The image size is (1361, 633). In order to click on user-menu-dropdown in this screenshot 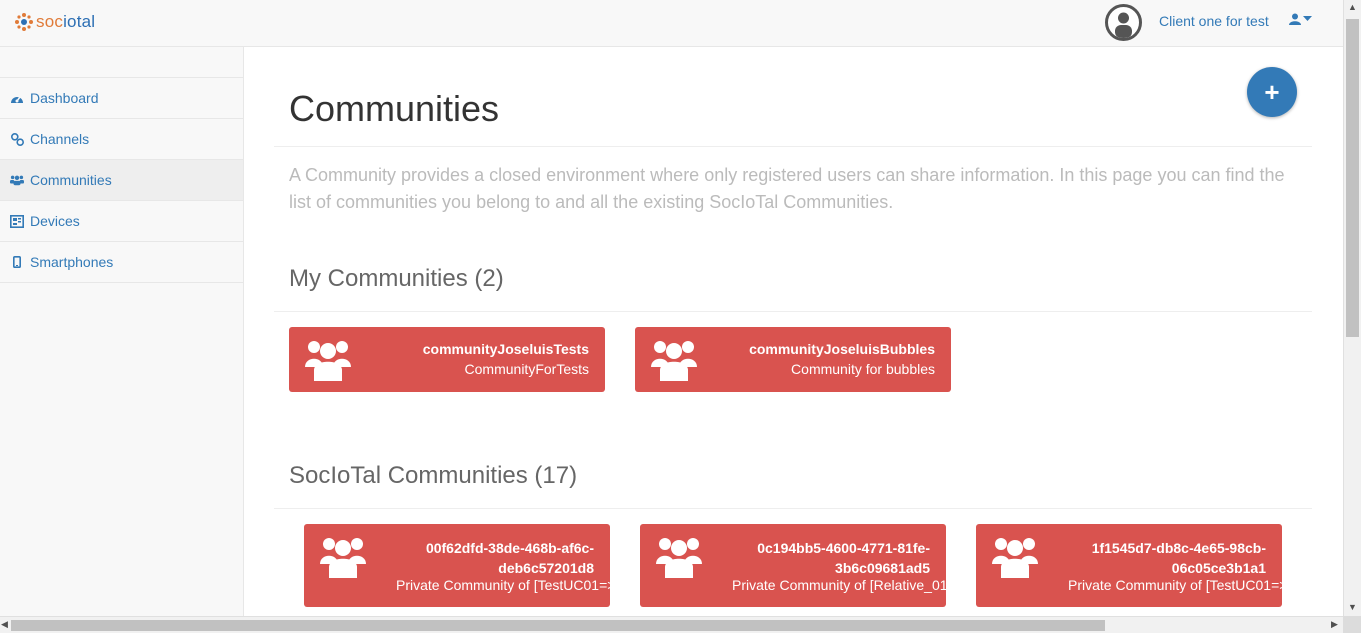, I will do `click(1300, 19)`.